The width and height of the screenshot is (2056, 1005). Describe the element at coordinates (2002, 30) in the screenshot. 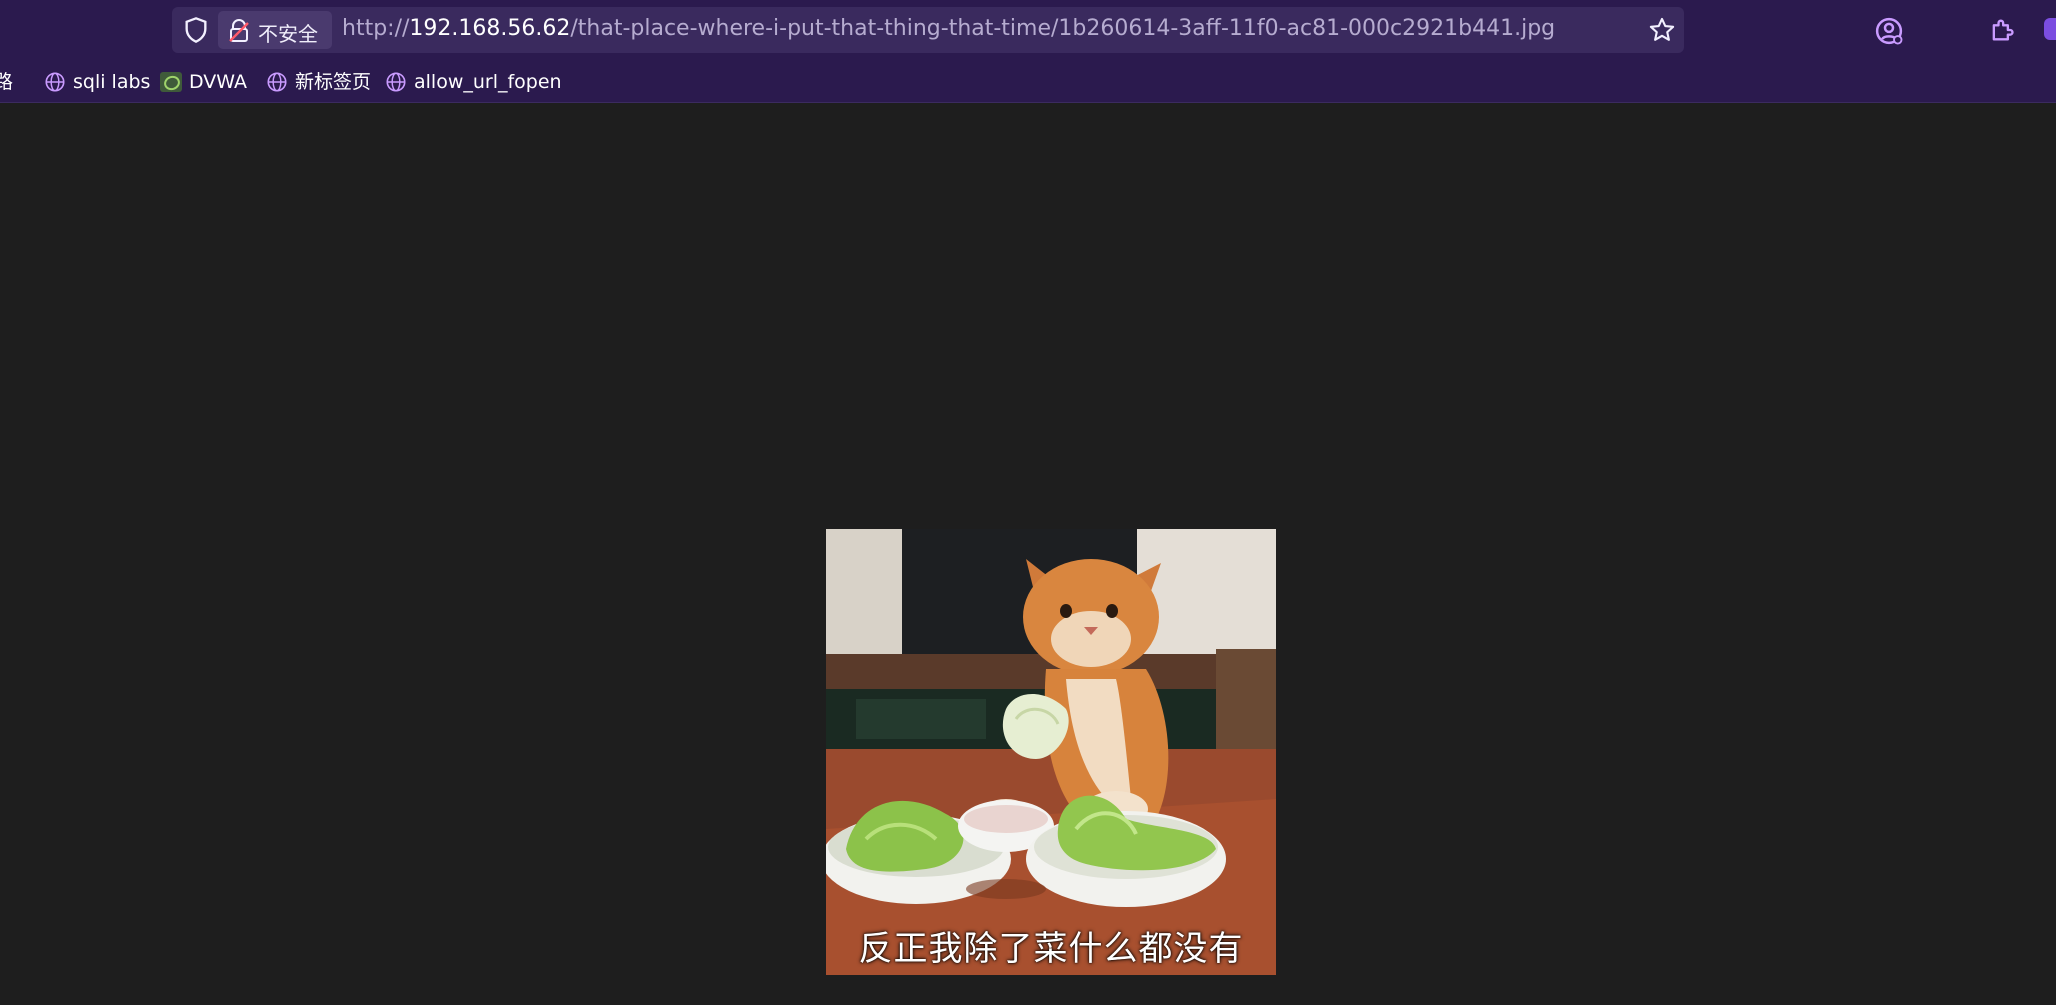

I see `extensions-icon` at that location.